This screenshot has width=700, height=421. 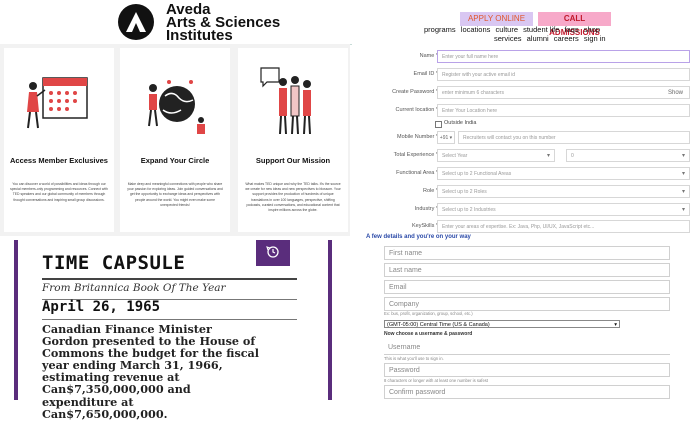 I want to click on nav-alumni: alumni, so click(x=538, y=38).